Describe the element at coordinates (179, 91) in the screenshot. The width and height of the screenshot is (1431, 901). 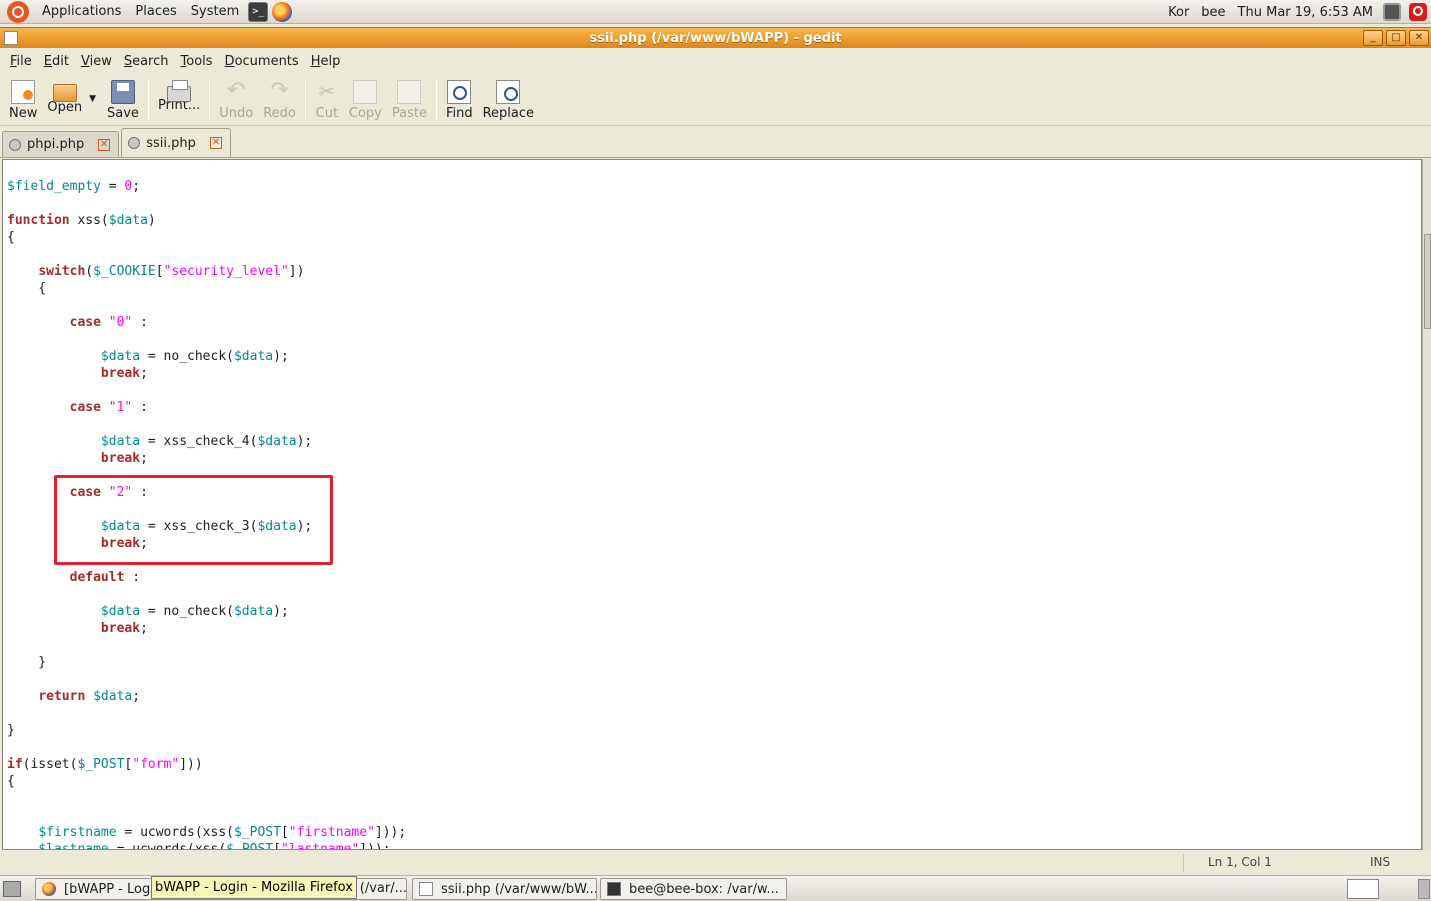
I see `printer-icon` at that location.